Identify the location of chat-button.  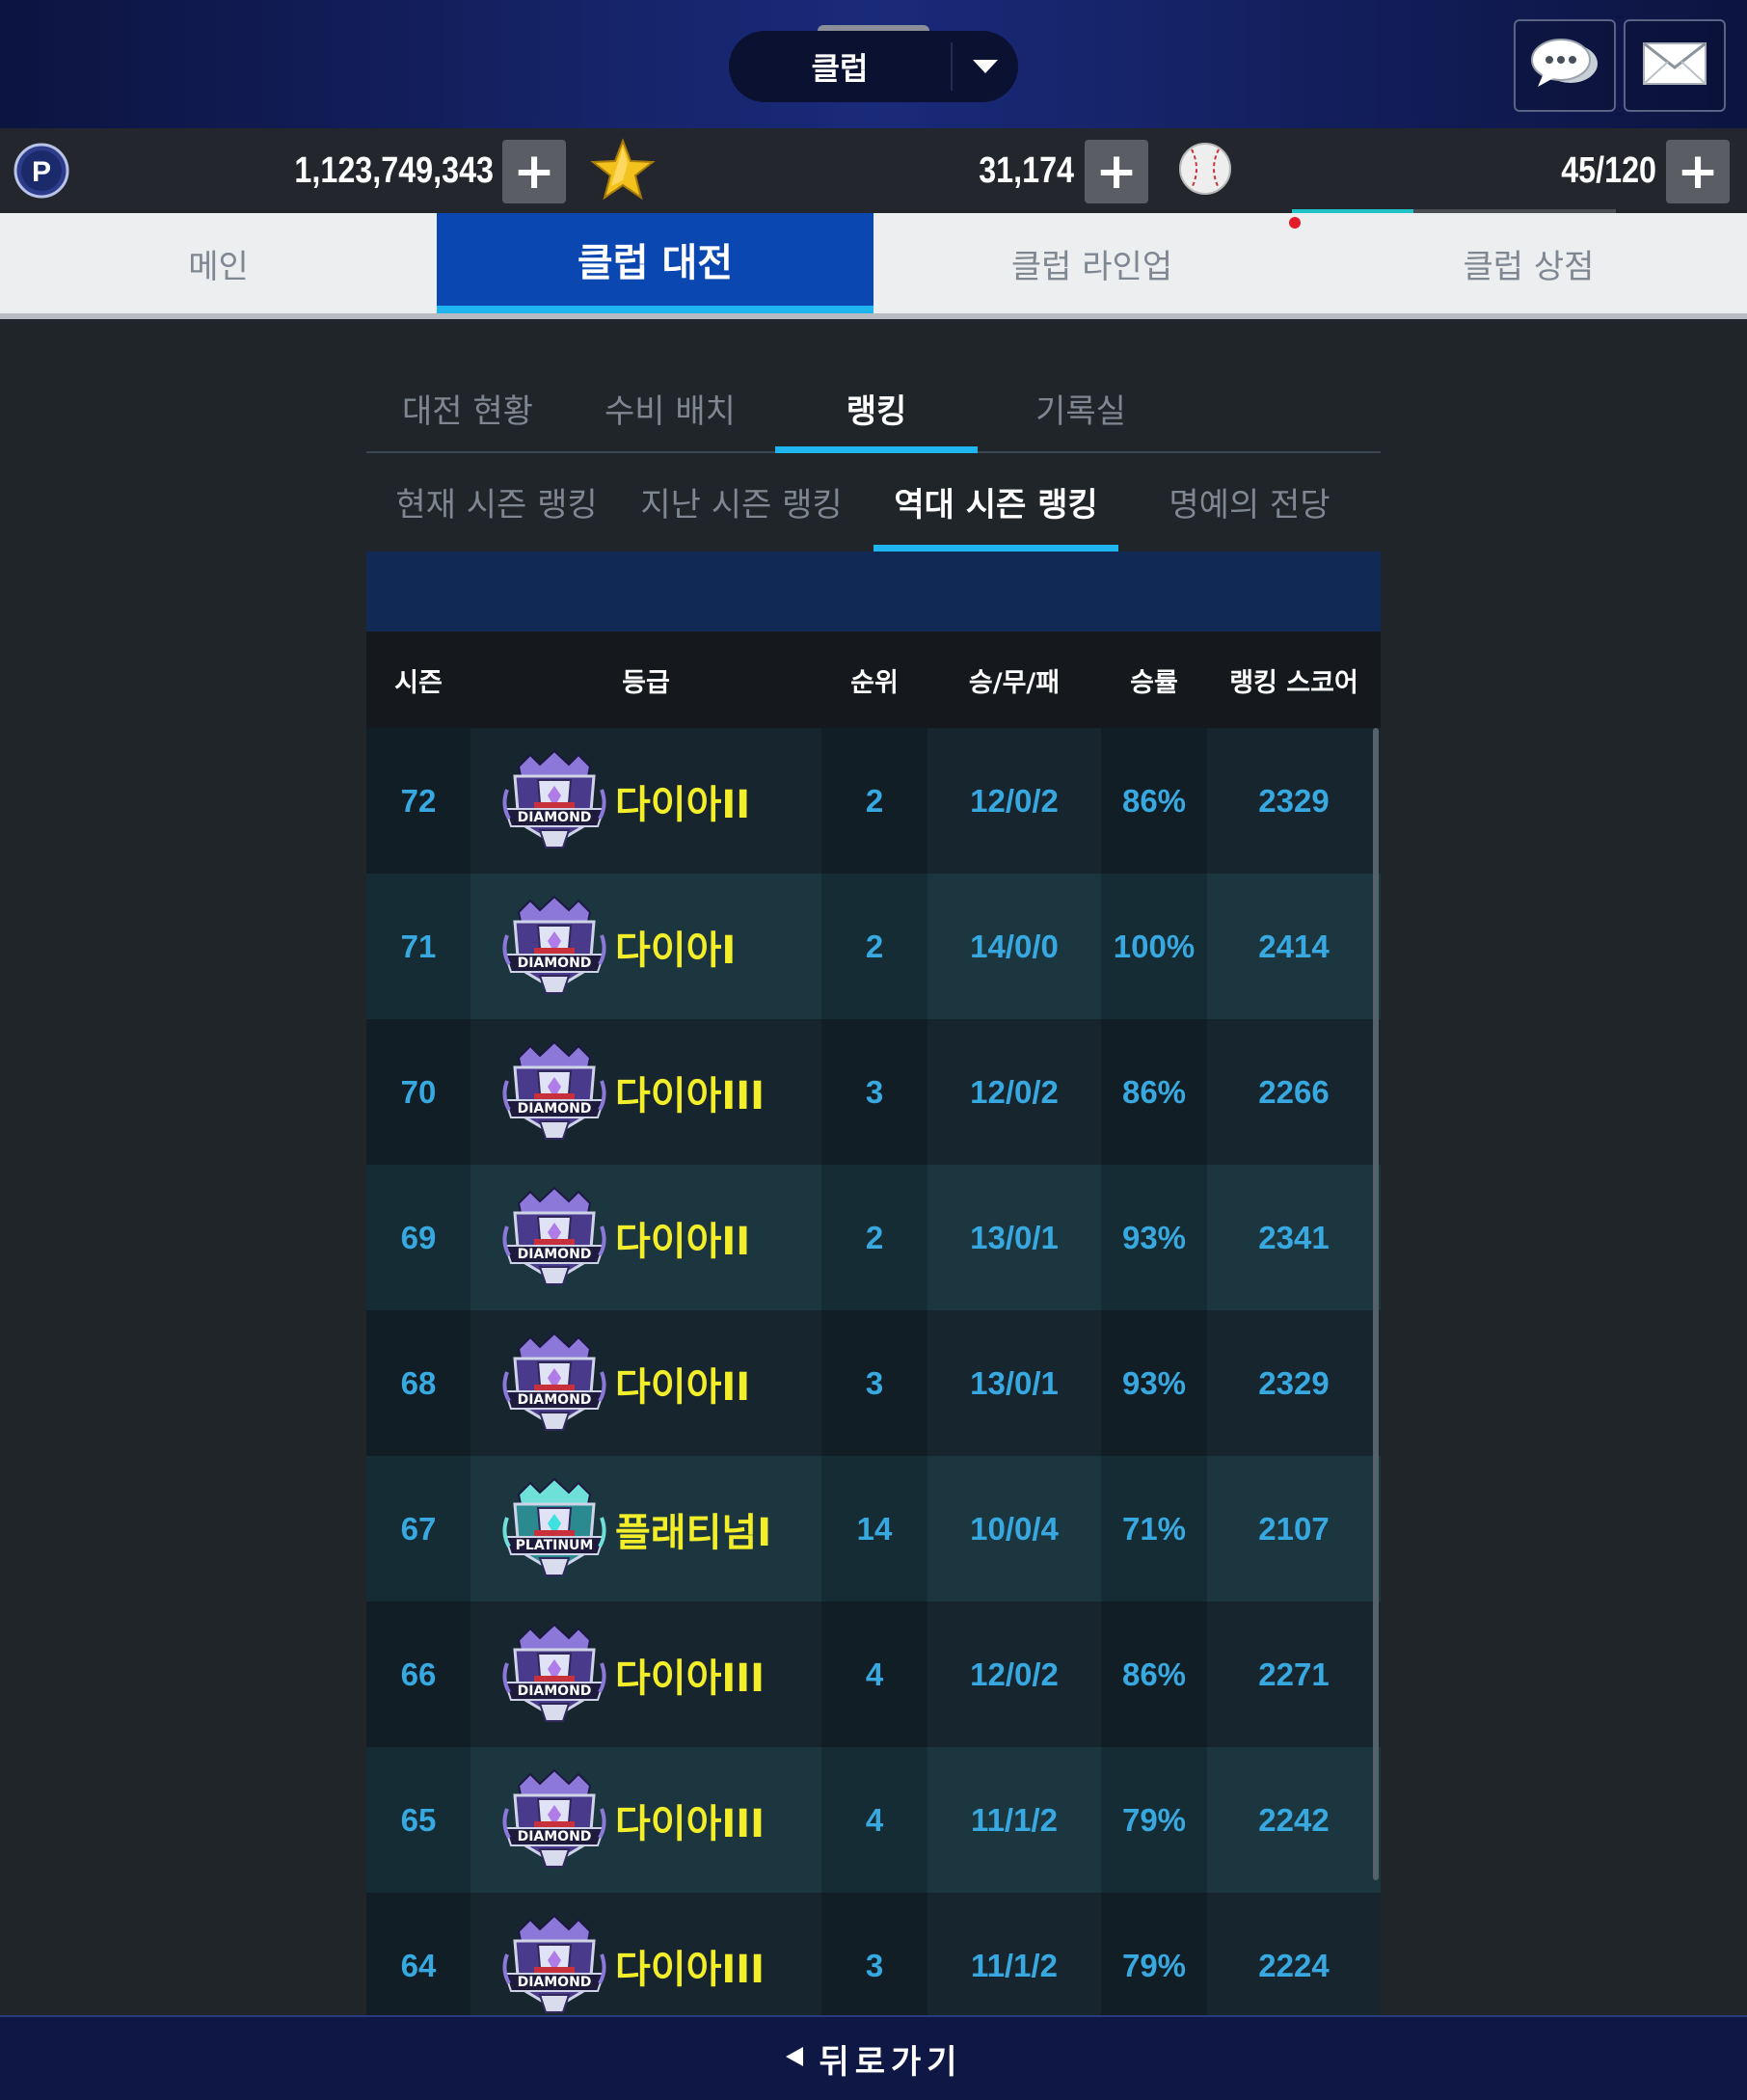
(1565, 65).